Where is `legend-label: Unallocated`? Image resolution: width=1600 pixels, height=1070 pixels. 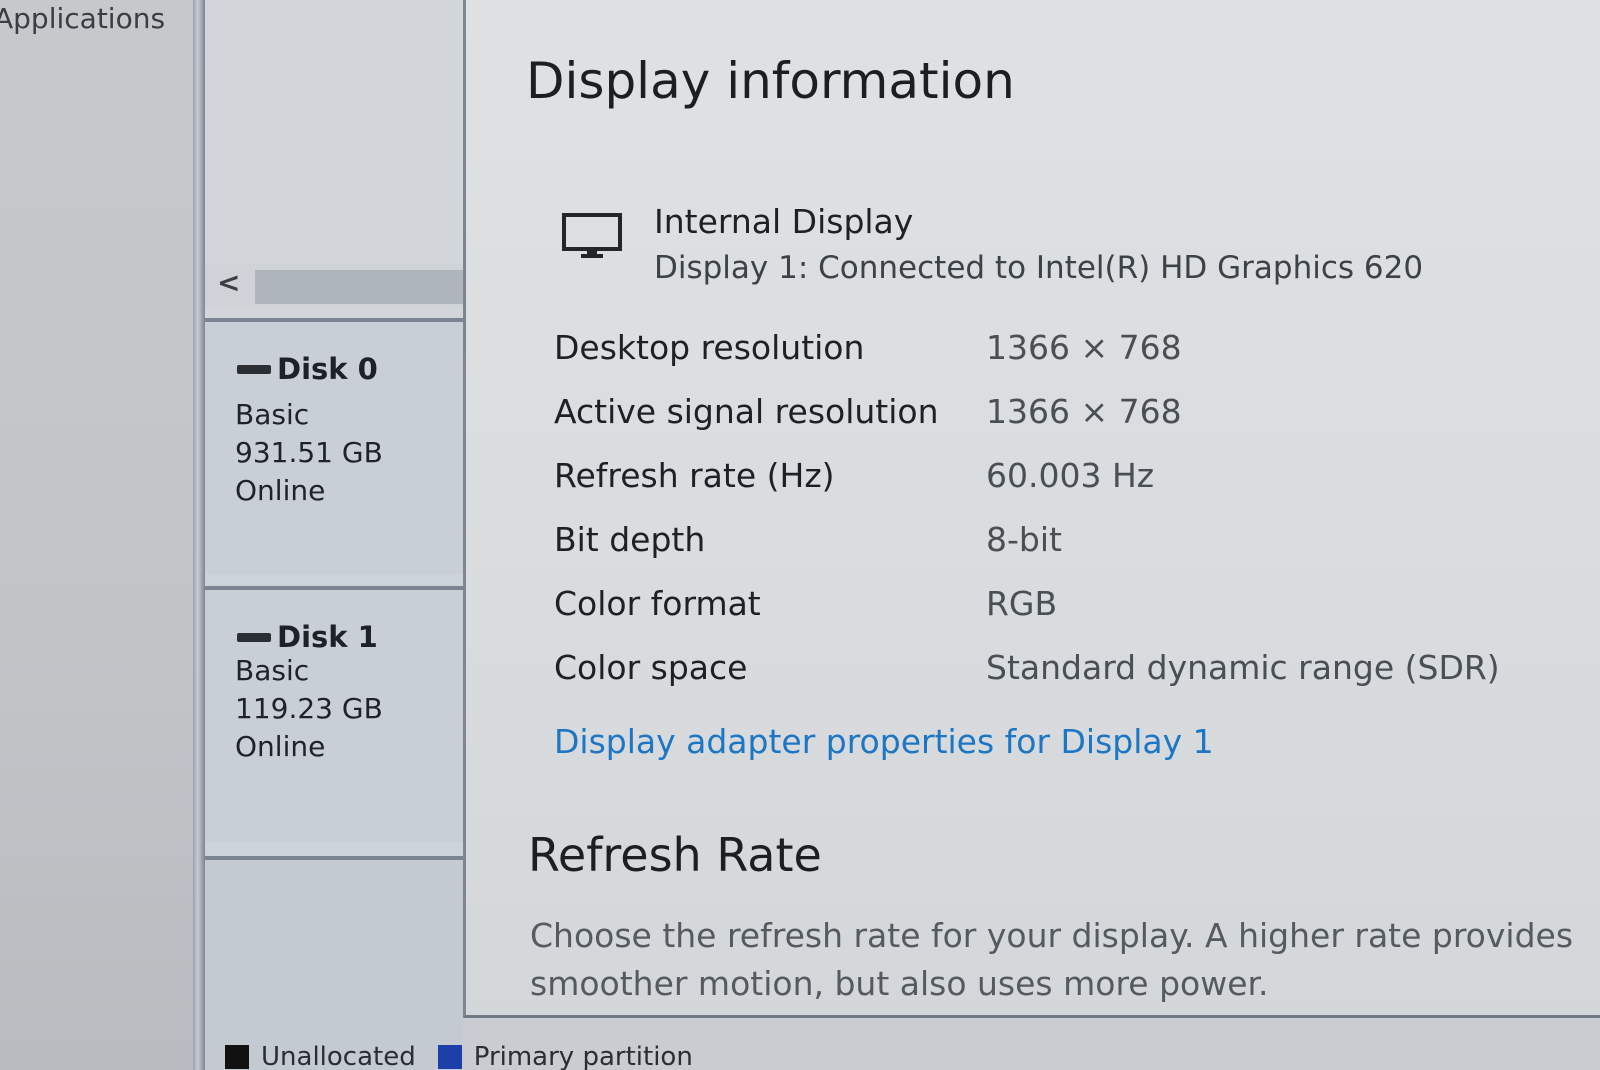
legend-label: Unallocated is located at coordinates (338, 1056).